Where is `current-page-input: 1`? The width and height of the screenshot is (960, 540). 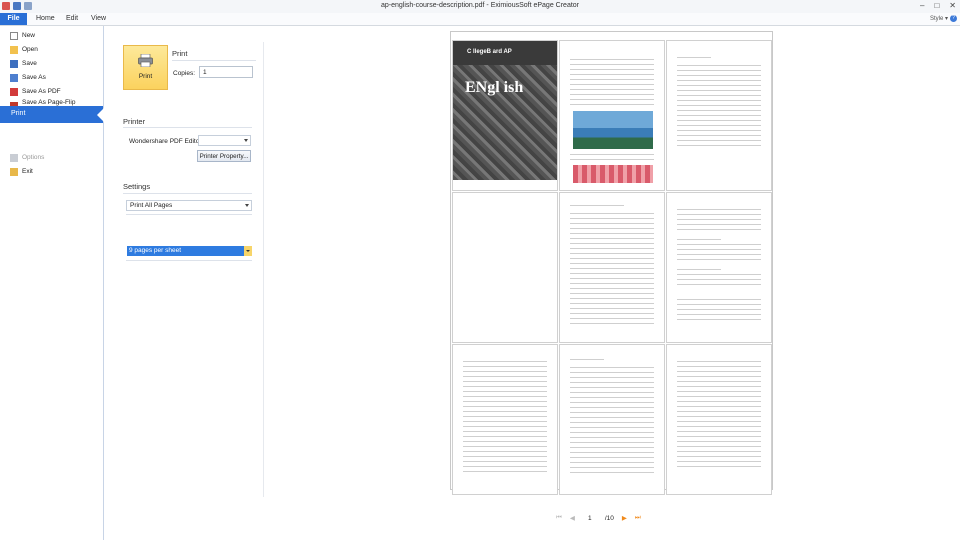 current-page-input: 1 is located at coordinates (590, 518).